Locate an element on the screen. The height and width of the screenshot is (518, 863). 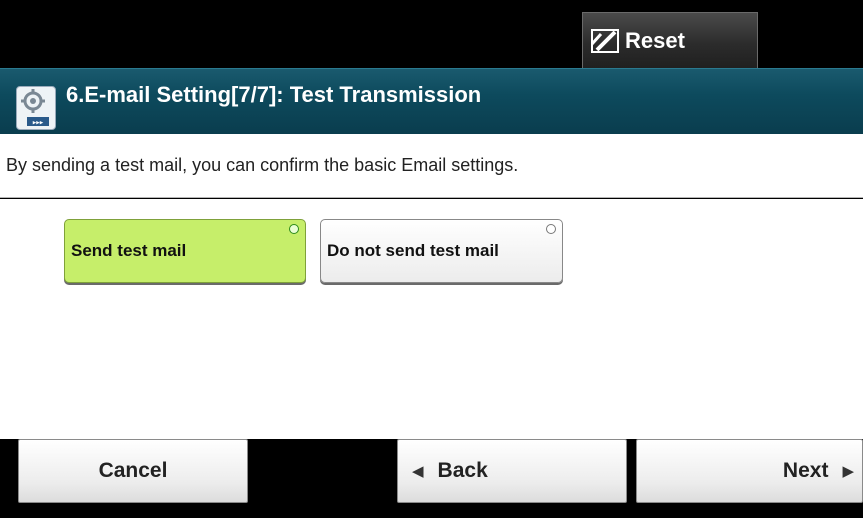
do-not-send-test-mail-button: Do not send test mail is located at coordinates (441, 251).